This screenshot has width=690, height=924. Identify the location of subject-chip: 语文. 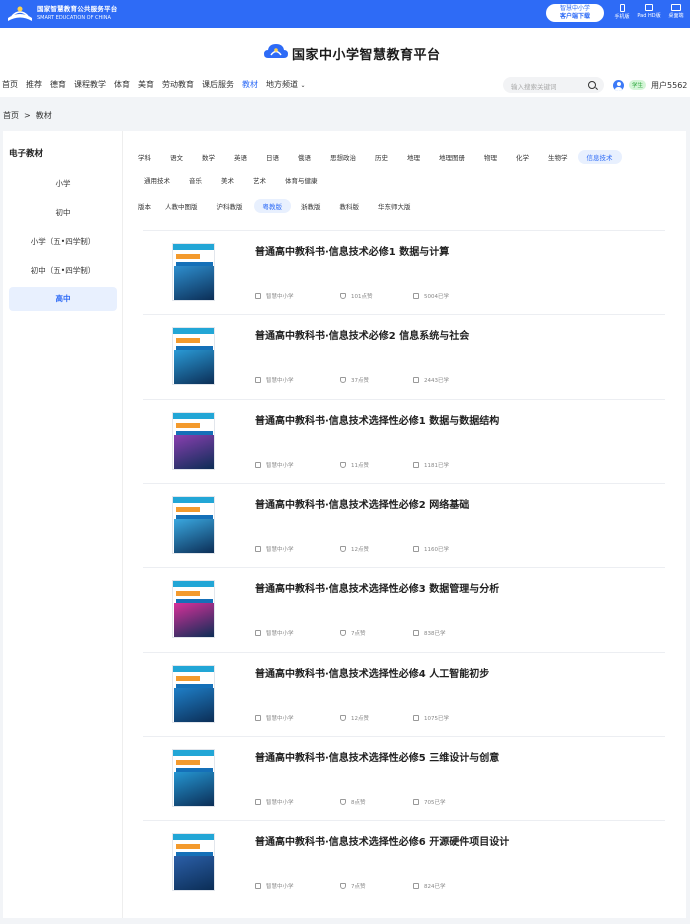
(176, 157).